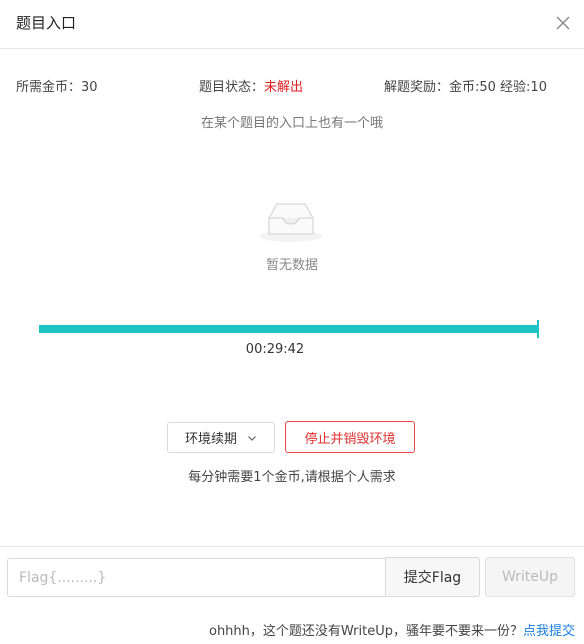  What do you see at coordinates (563, 23) in the screenshot?
I see `close-icon` at bounding box center [563, 23].